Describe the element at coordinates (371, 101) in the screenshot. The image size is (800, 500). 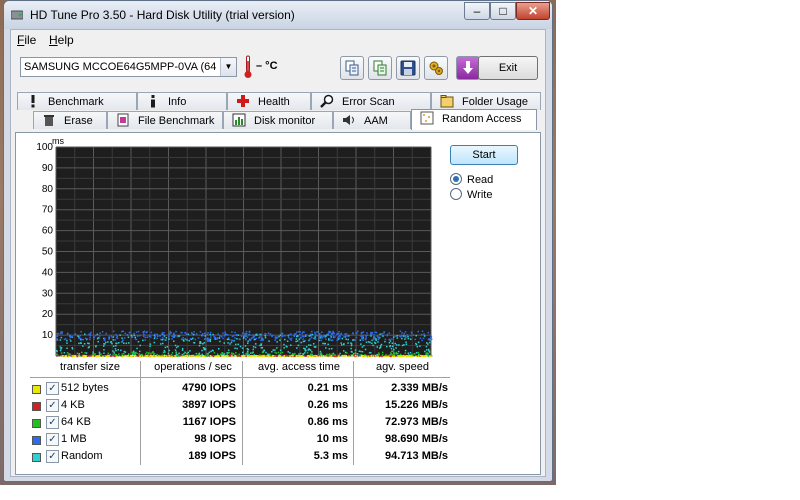
I see `tab-error-scan: Error Scan` at that location.